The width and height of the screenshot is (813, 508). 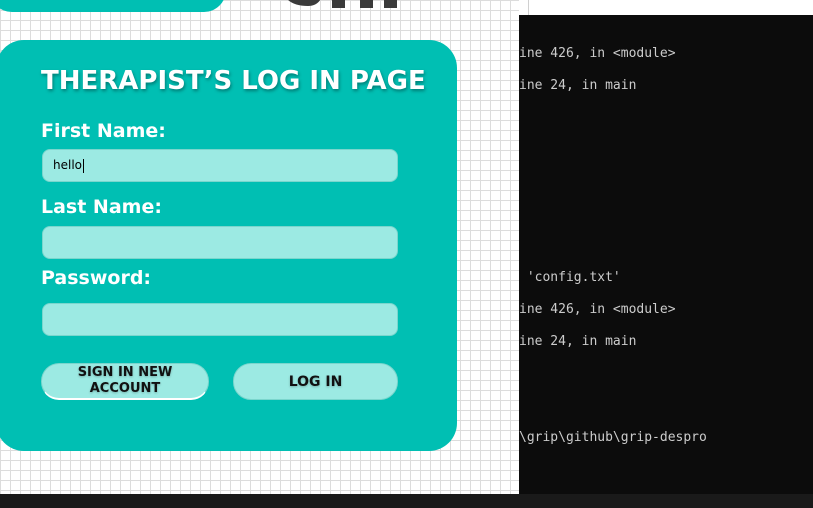 What do you see at coordinates (125, 372) in the screenshot?
I see `signup-label-line1: SIGN IN NEW` at bounding box center [125, 372].